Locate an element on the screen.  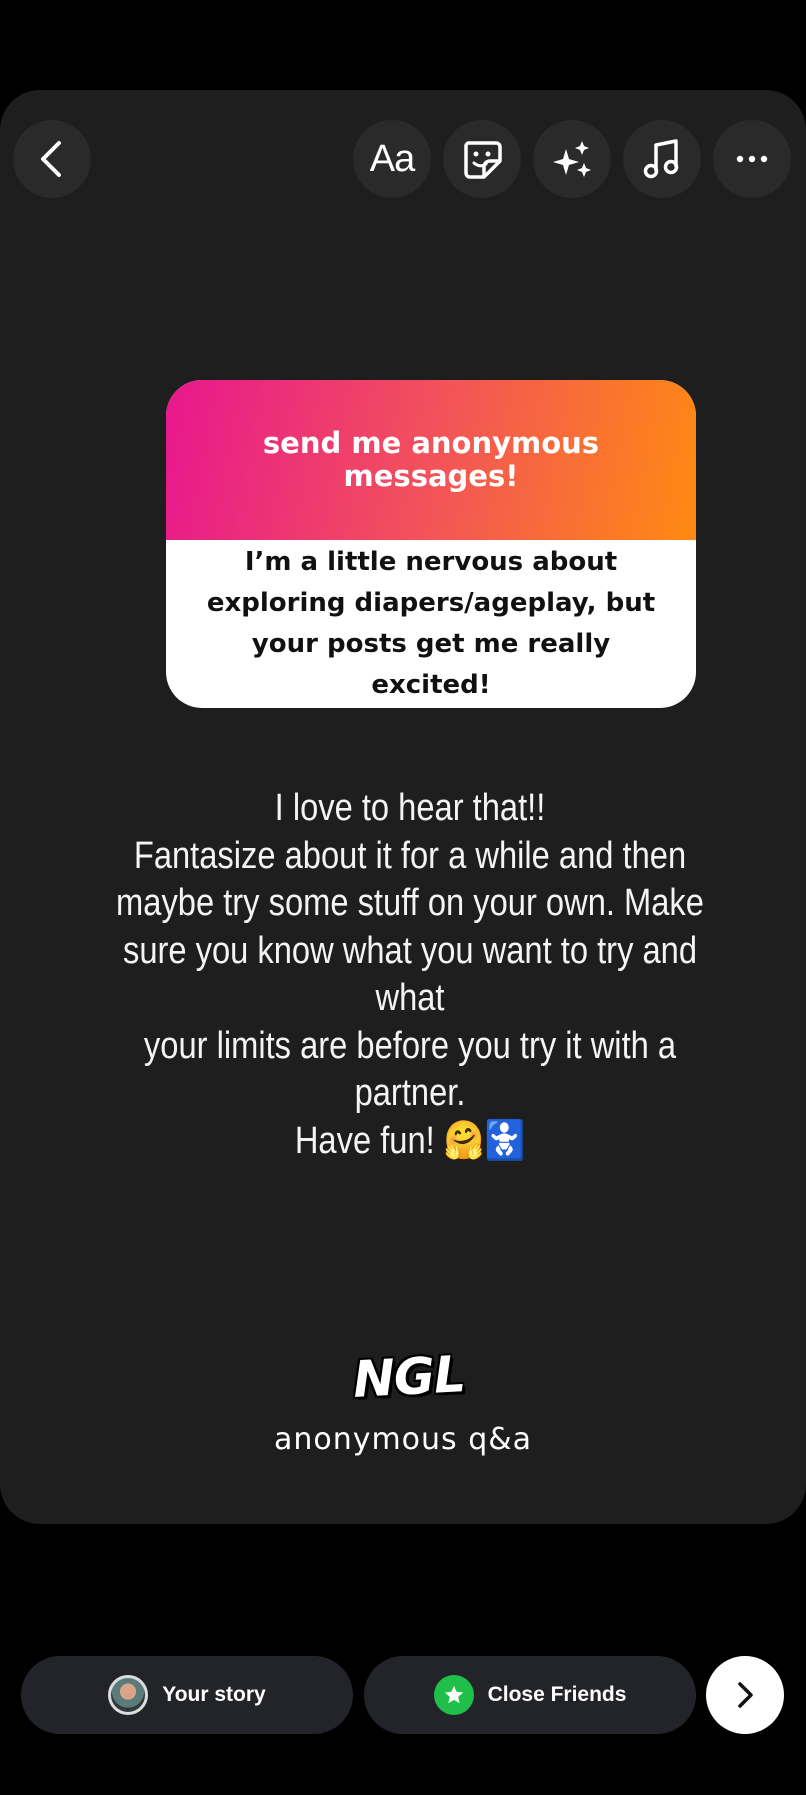
music-note-icon is located at coordinates (661, 159).